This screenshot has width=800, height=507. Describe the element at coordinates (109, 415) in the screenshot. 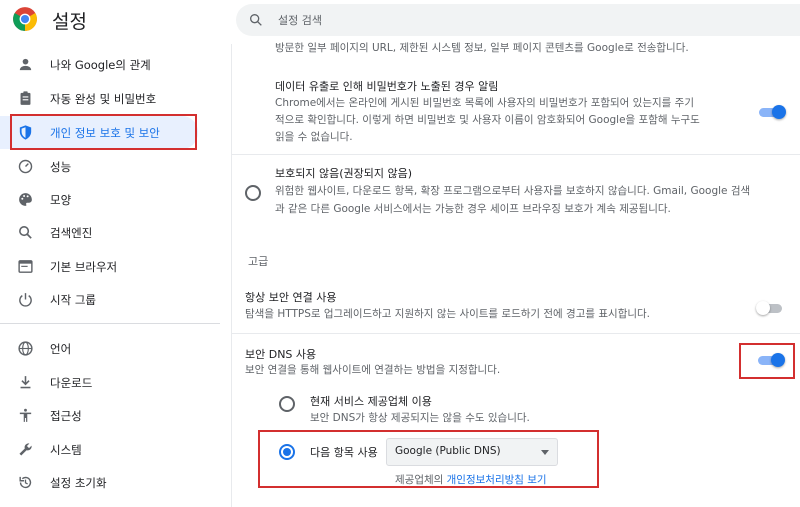

I see `sidebar-item-accessibility: 접근성` at that location.